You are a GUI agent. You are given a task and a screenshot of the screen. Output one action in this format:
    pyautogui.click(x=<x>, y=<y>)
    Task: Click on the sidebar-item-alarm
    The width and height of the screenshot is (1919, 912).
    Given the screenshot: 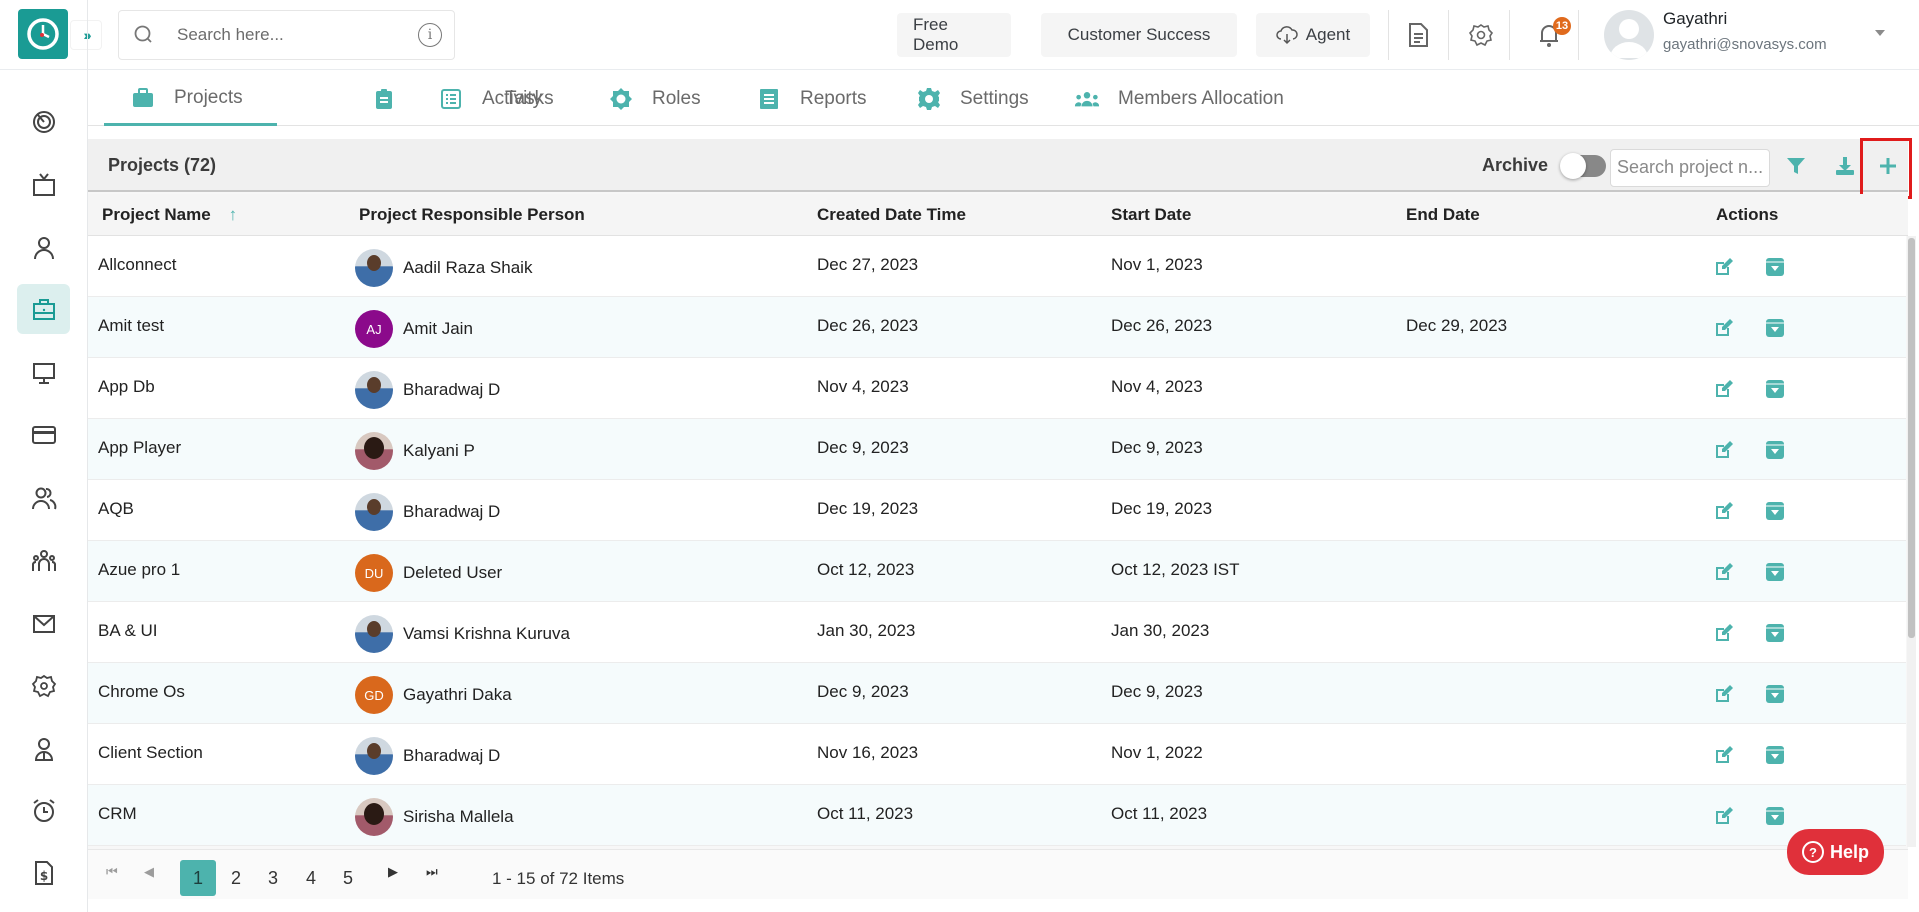 What is the action you would take?
    pyautogui.click(x=43, y=811)
    